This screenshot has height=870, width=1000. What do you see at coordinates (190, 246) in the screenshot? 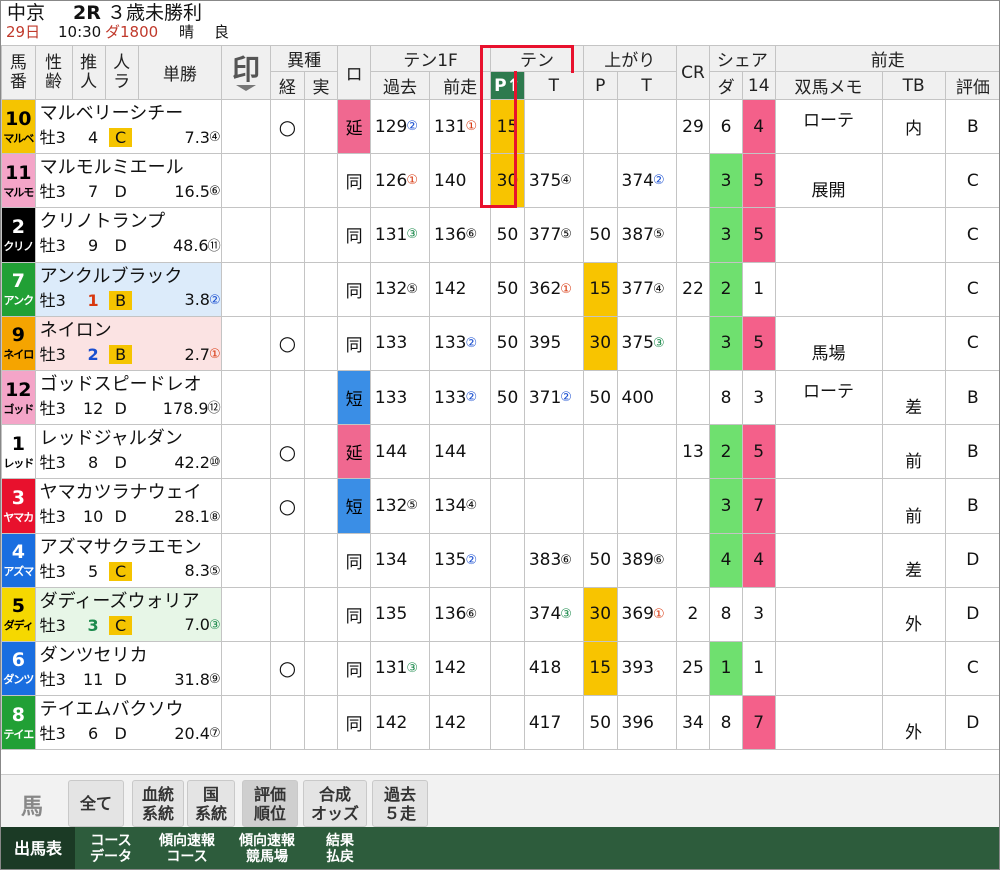
I see `odds: 48.6` at bounding box center [190, 246].